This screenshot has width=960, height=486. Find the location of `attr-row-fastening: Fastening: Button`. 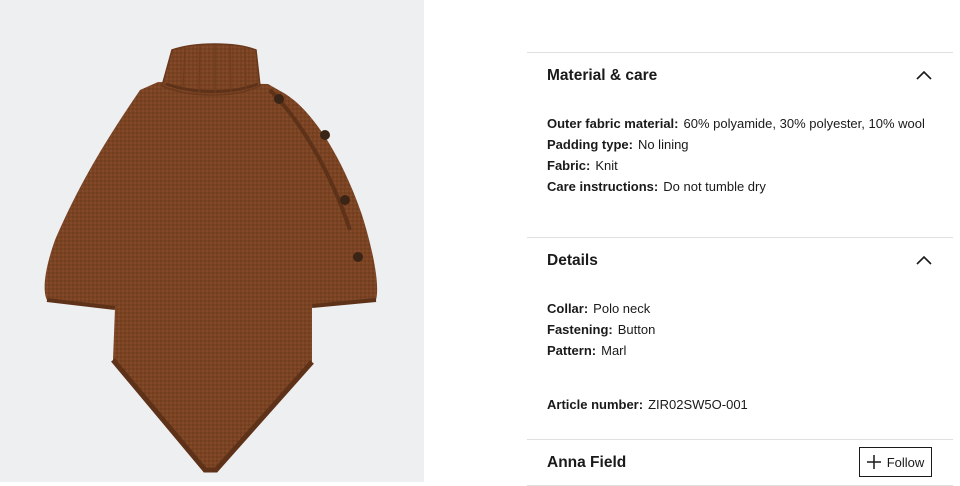

attr-row-fastening: Fastening: Button is located at coordinates (601, 329).